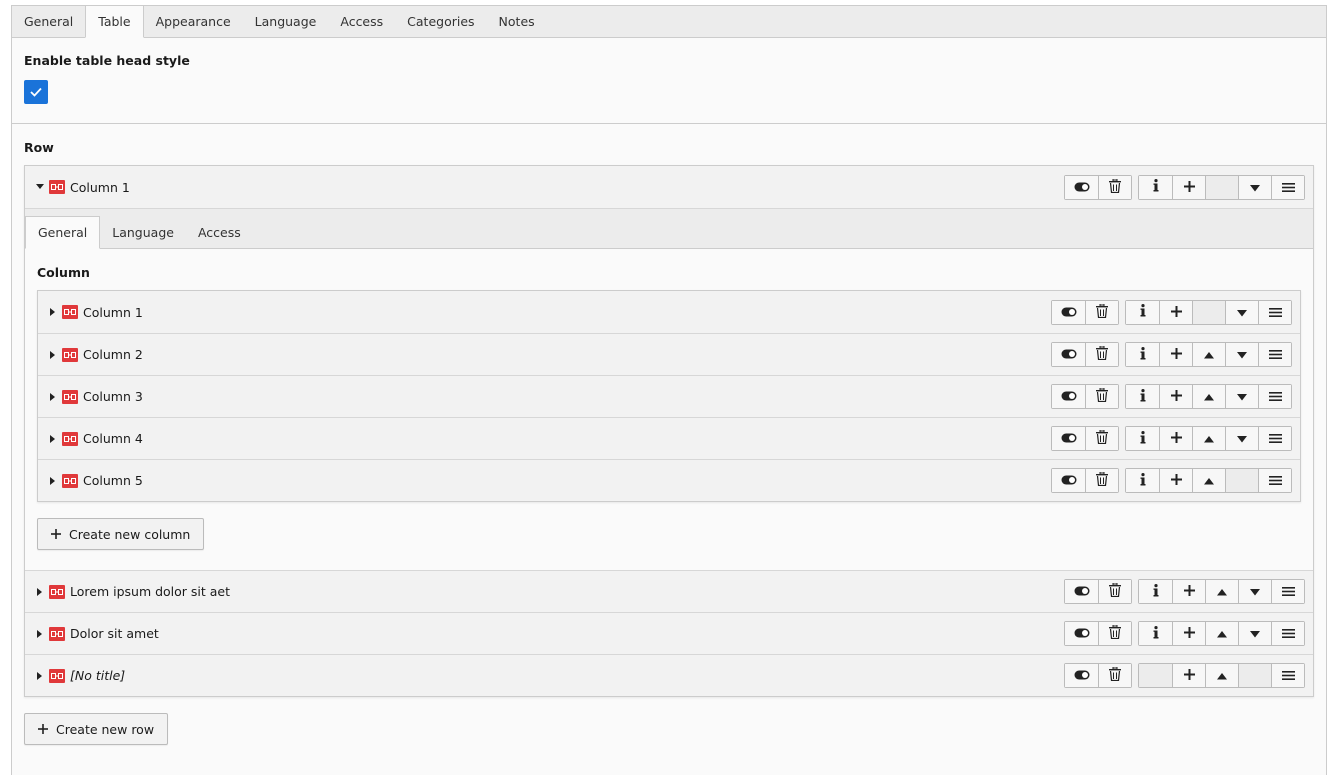 This screenshot has width=1336, height=775. Describe the element at coordinates (669, 312) in the screenshot. I see `column-panel-header: Column 1` at that location.